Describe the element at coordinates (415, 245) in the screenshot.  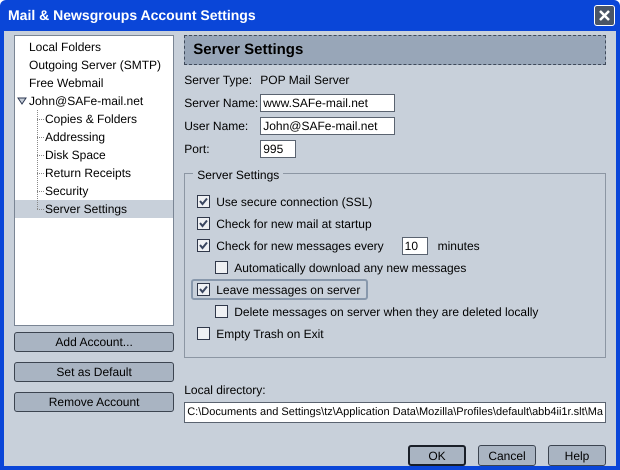
I see `input-field: 10` at that location.